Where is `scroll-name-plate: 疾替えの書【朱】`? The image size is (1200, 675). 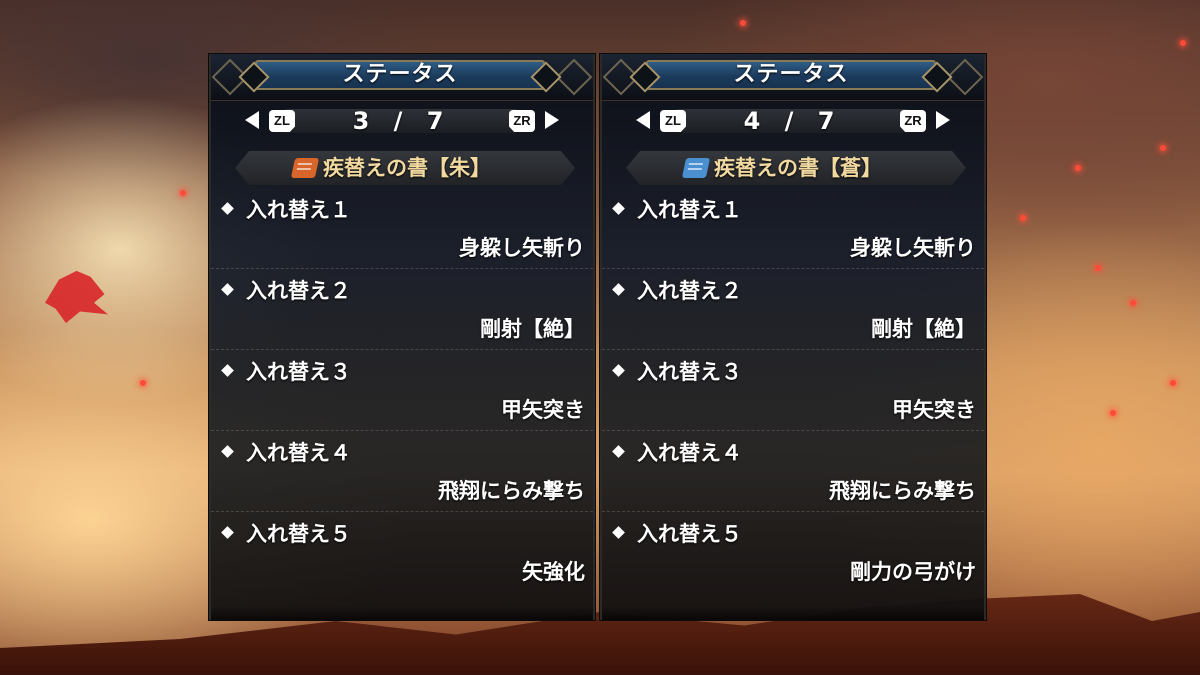
scroll-name-plate: 疾替えの書【朱】 is located at coordinates (405, 168).